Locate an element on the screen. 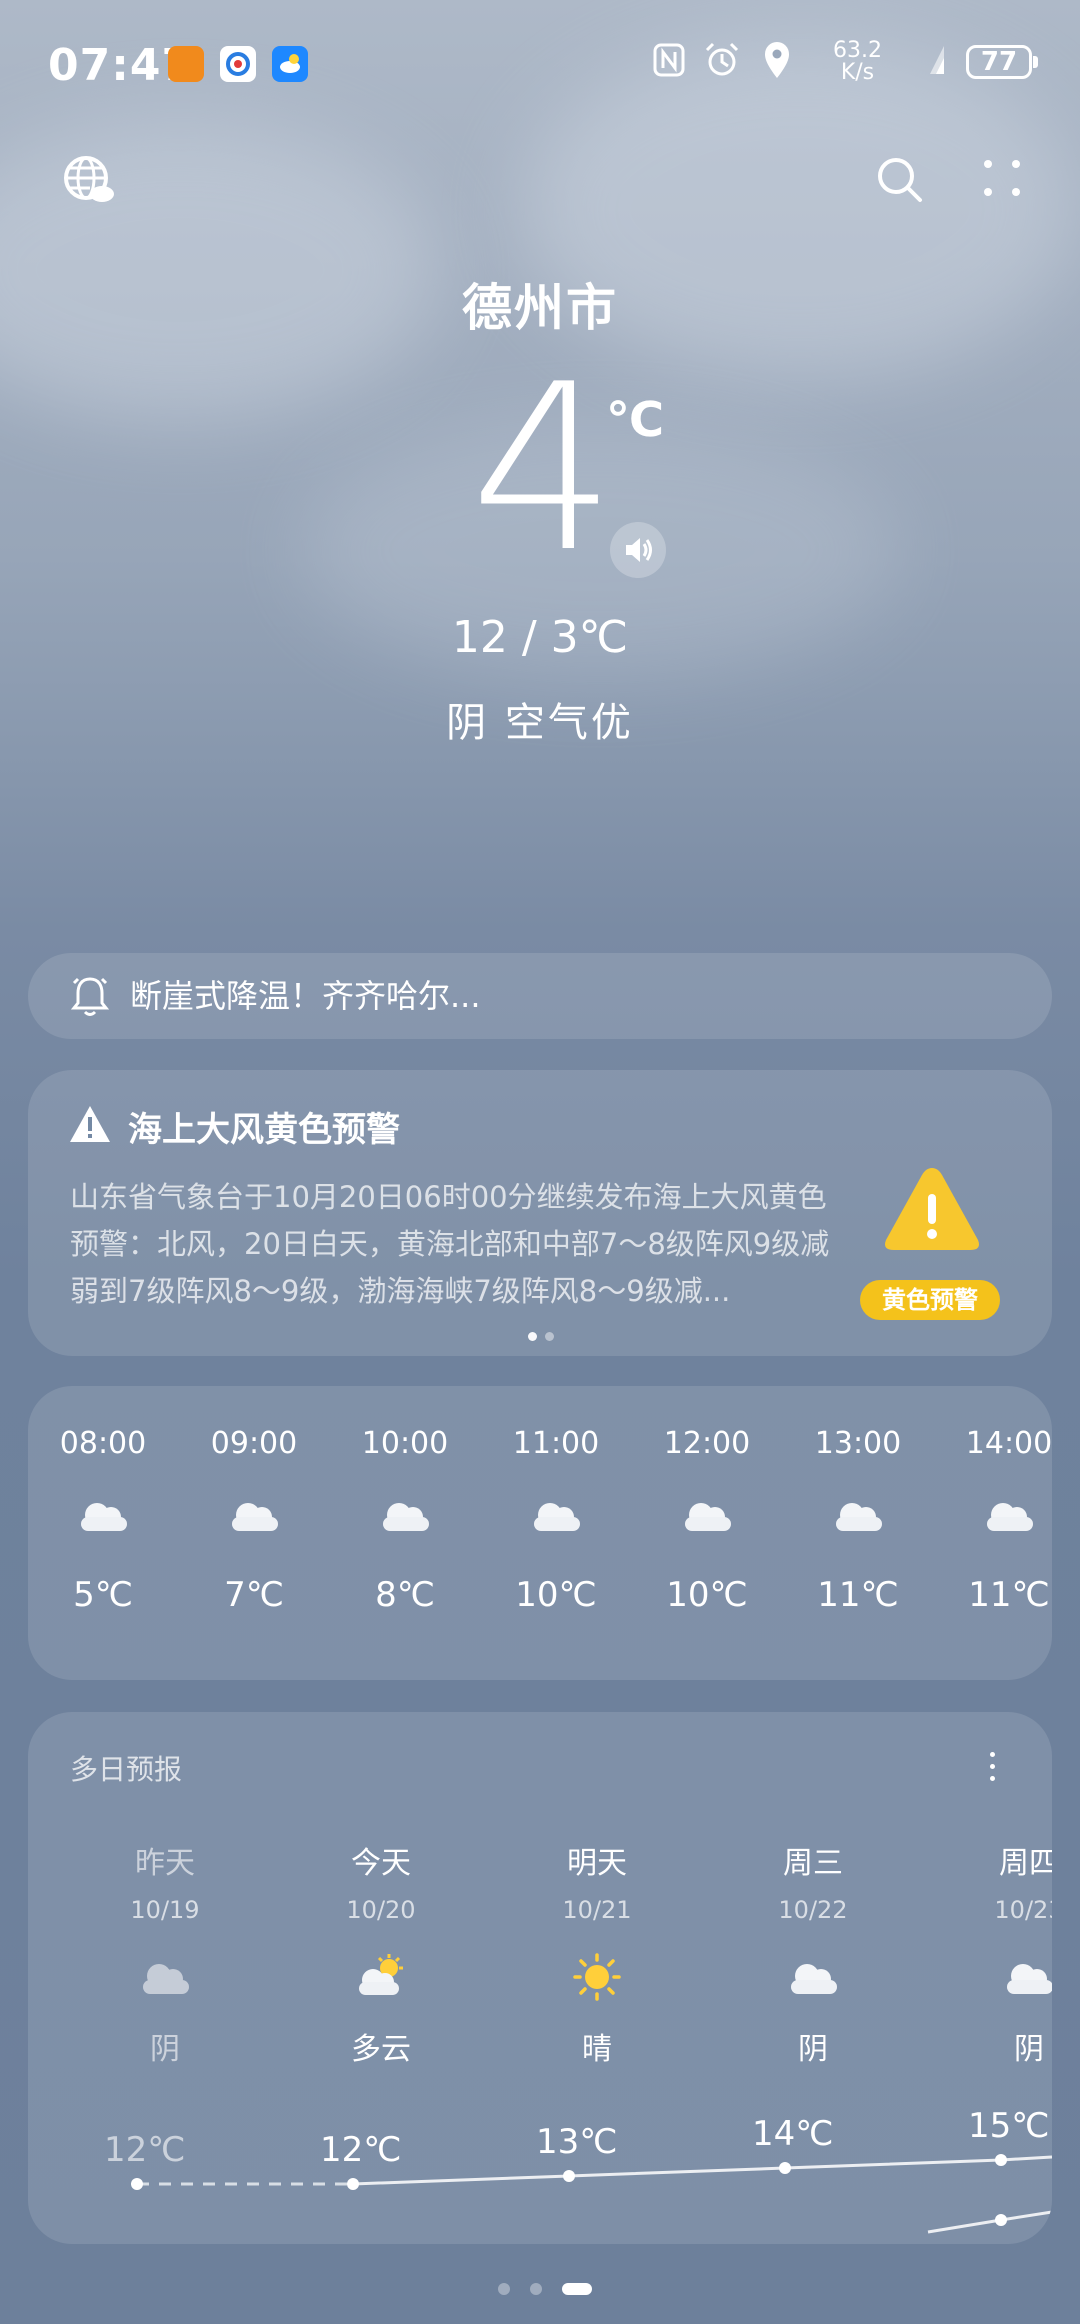 This screenshot has height=2324, width=1080. network-speed: 63.2 K/s is located at coordinates (857, 62).